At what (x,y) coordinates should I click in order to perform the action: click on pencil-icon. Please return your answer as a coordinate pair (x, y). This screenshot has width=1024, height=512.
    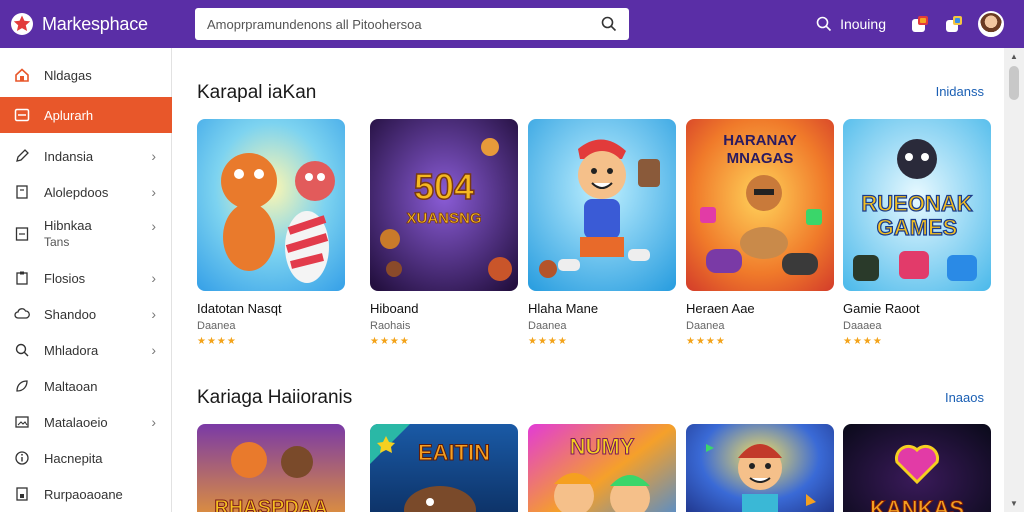
    Looking at the image, I should click on (22, 156).